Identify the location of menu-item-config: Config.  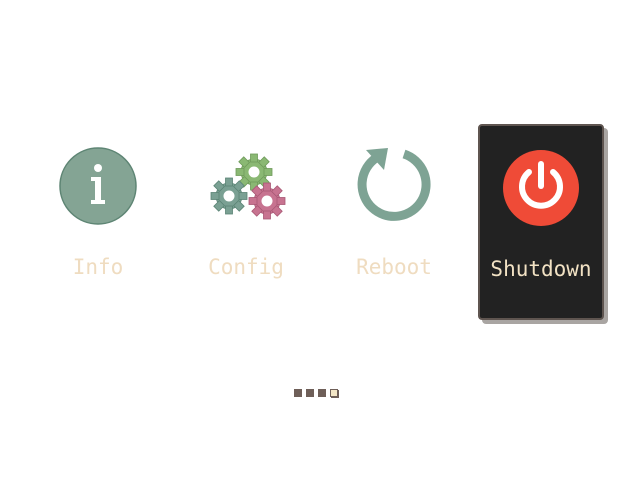
(246, 222).